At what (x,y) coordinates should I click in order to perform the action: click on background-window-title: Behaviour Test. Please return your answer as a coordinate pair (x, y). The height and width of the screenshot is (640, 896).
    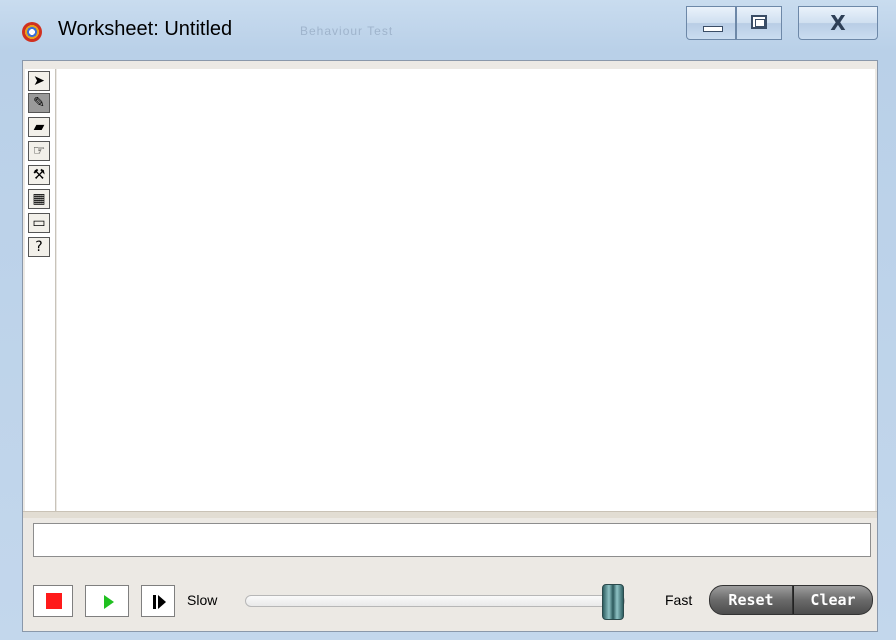
    Looking at the image, I should click on (347, 31).